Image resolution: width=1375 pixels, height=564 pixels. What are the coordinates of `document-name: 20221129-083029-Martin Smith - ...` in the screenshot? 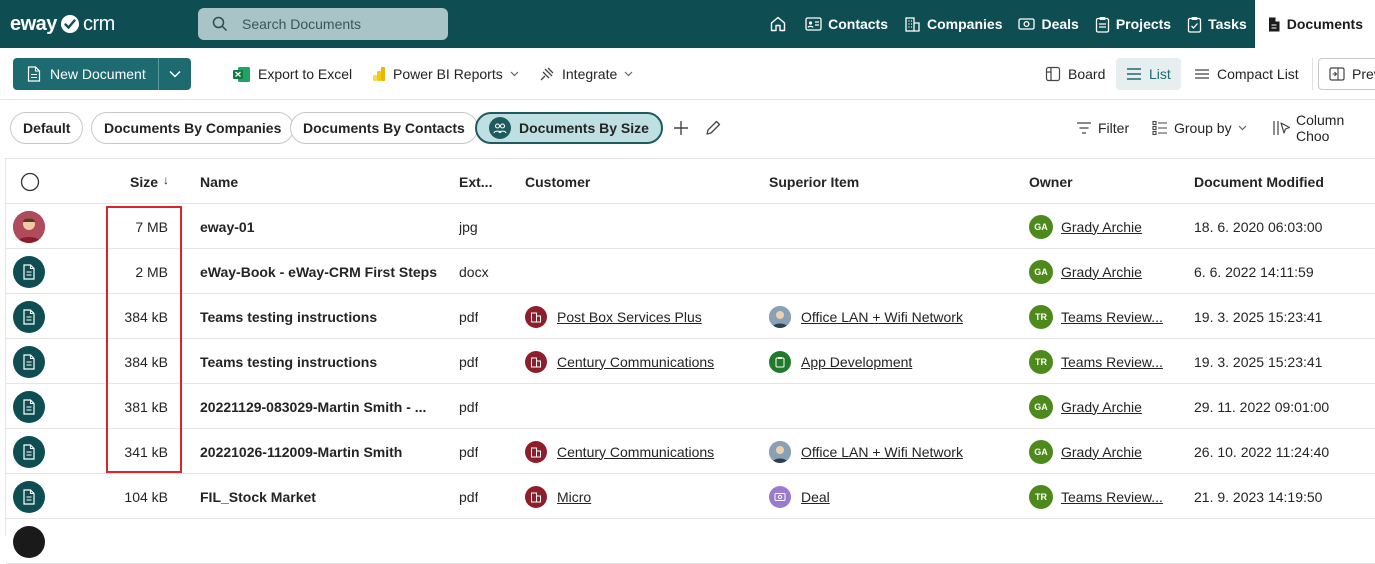 It's located at (313, 407).